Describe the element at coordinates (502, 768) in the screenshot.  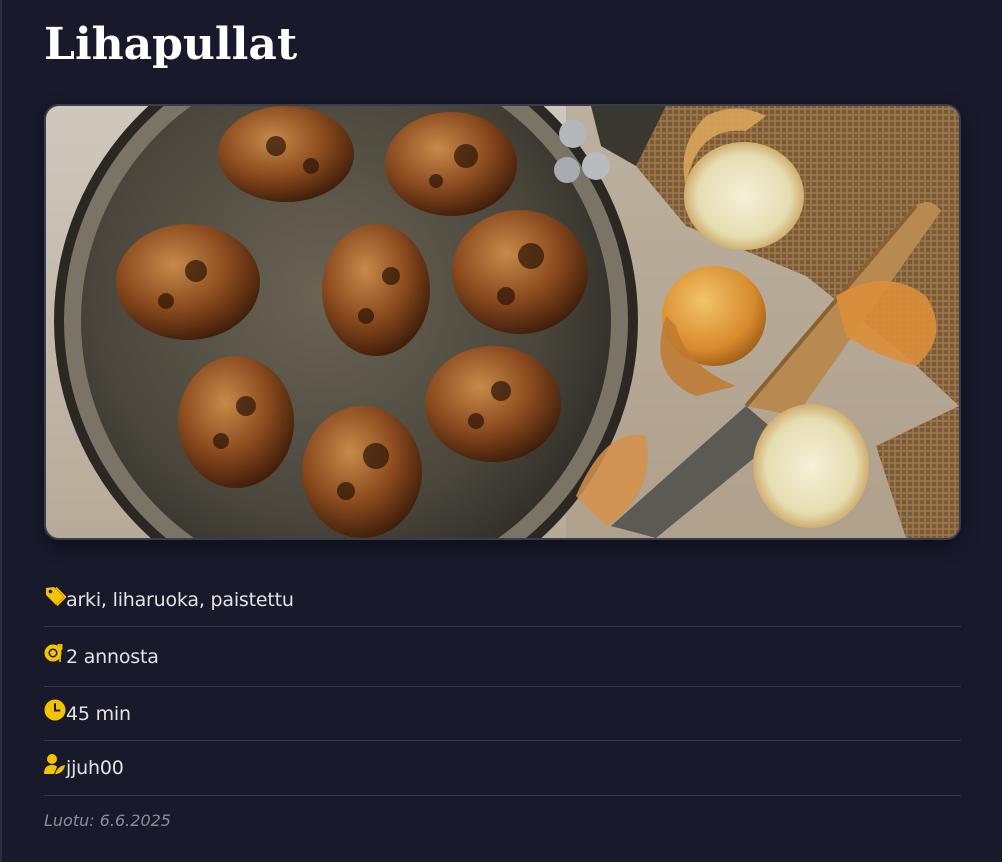
I see `recipe-author-row: jjuh00` at that location.